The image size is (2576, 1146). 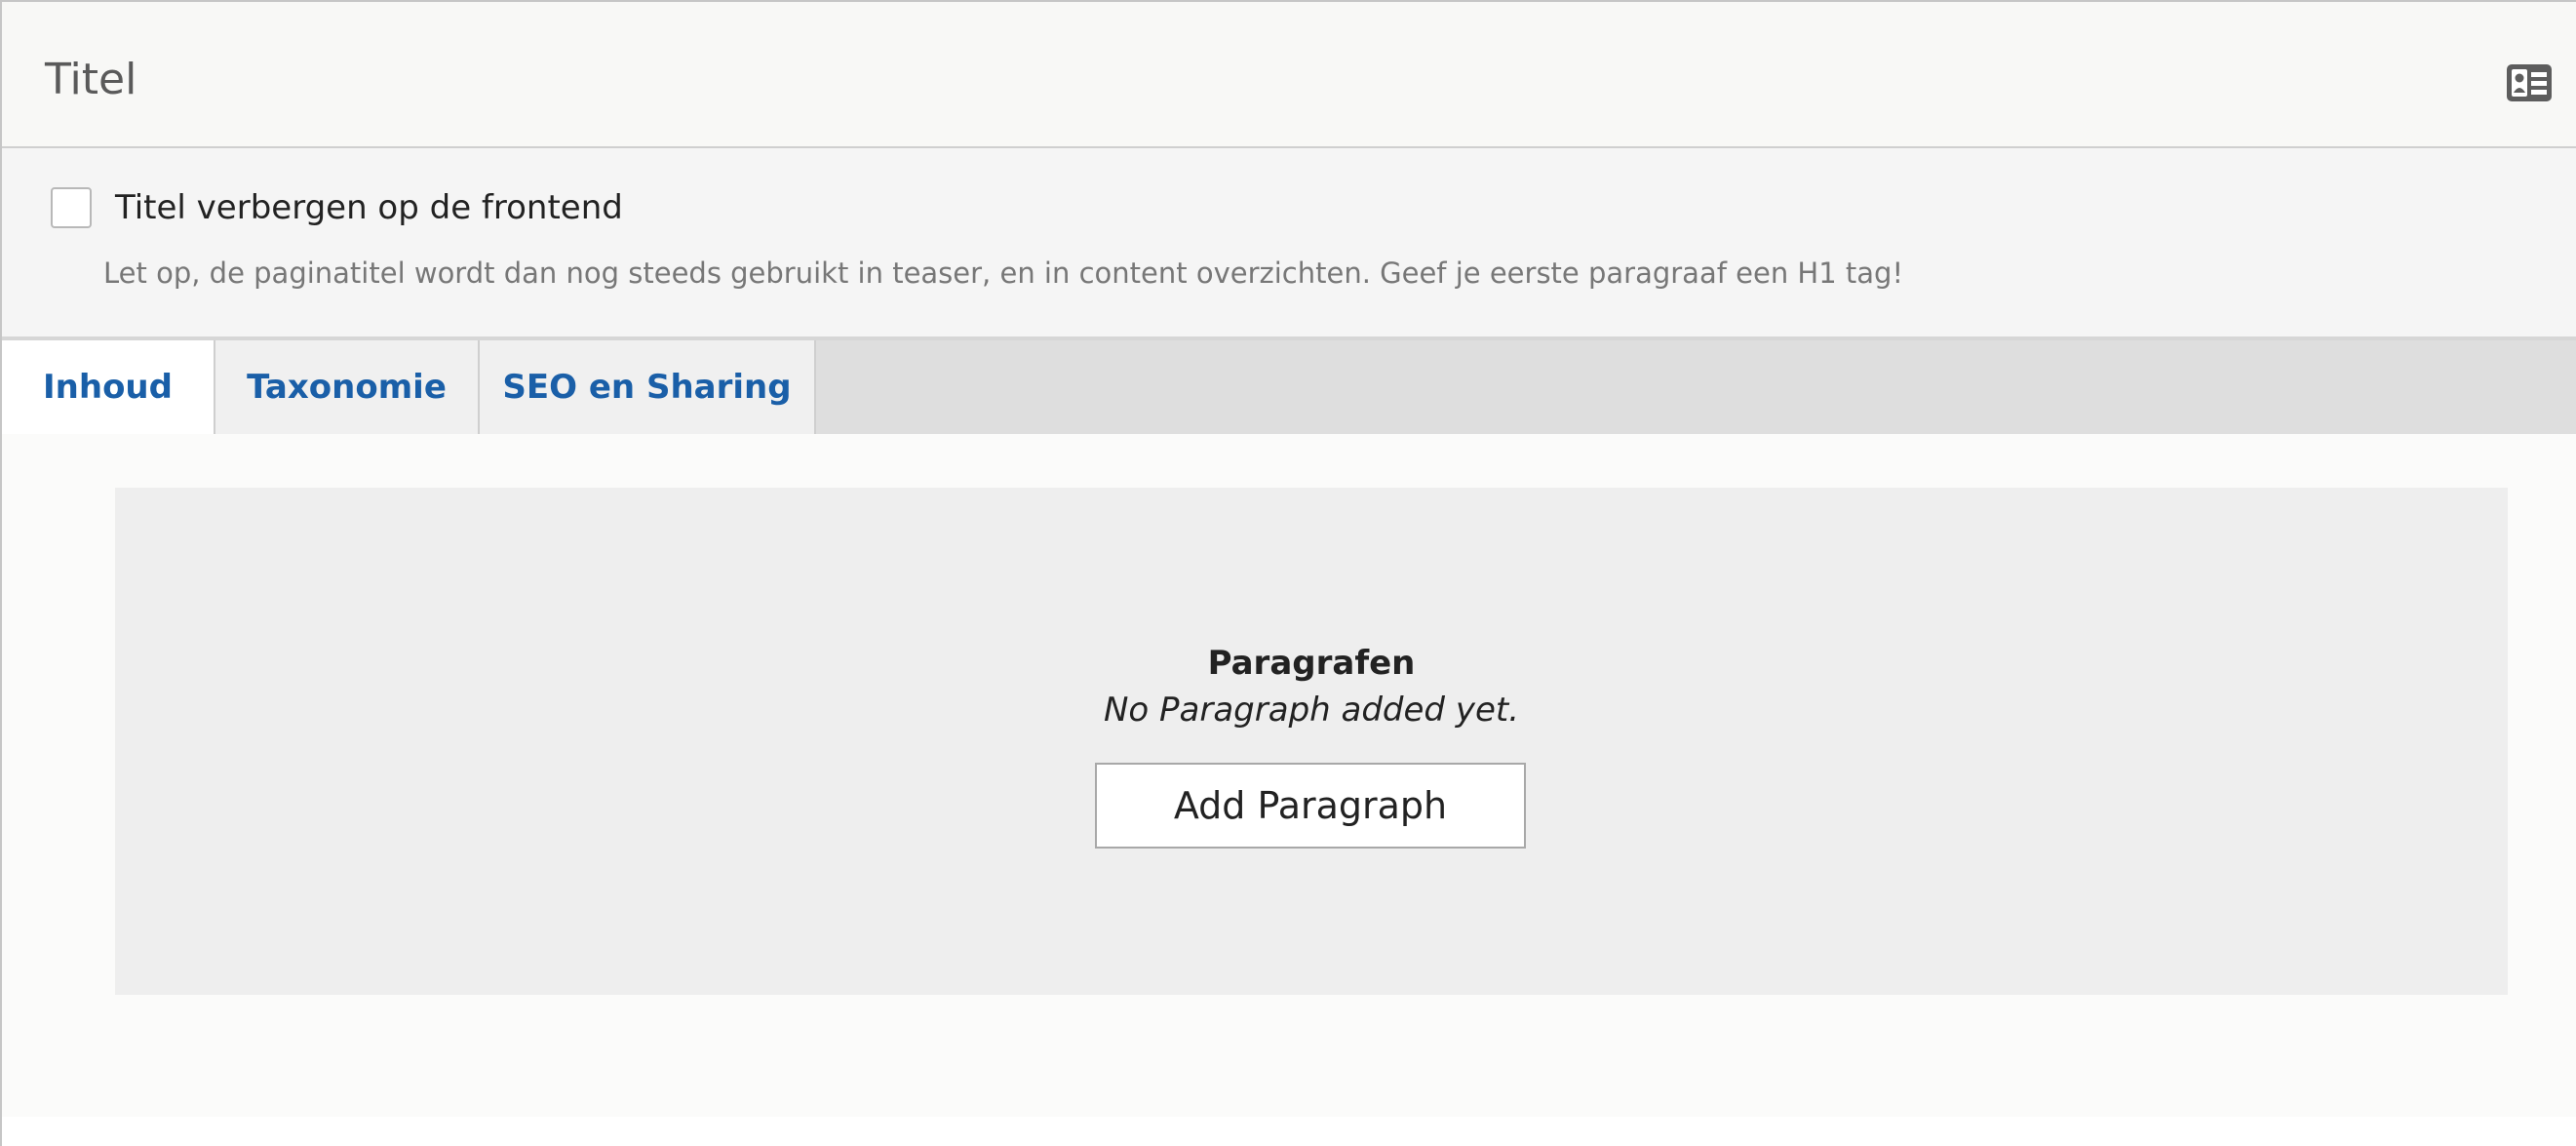 I want to click on hide-title-checkbox, so click(x=71, y=208).